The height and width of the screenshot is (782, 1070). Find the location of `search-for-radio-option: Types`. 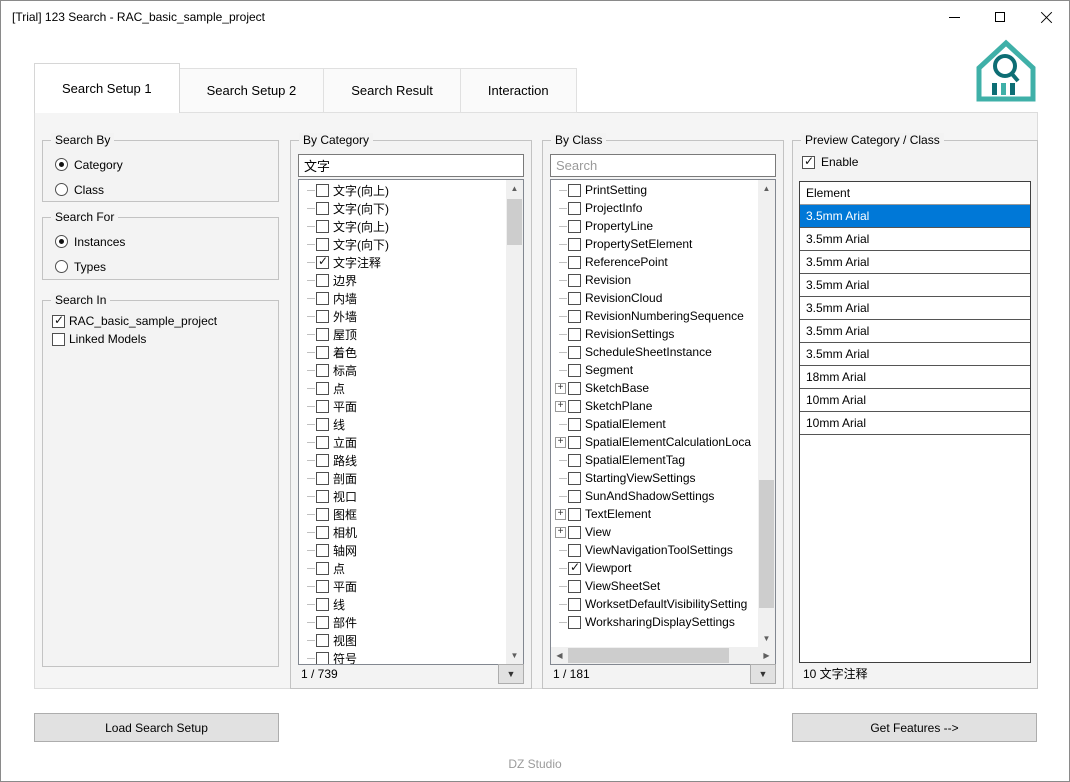

search-for-radio-option: Types is located at coordinates (160, 266).